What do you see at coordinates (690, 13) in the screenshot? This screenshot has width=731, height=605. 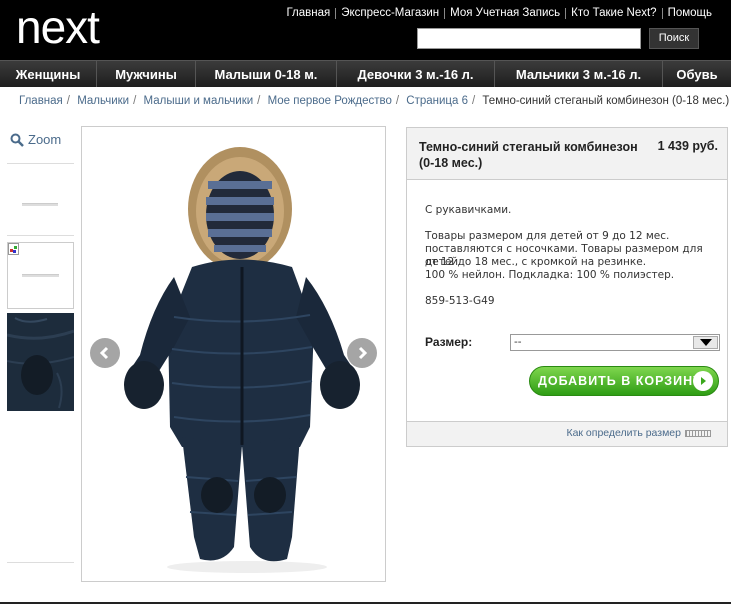 I see `top-link-help: Помощь` at bounding box center [690, 13].